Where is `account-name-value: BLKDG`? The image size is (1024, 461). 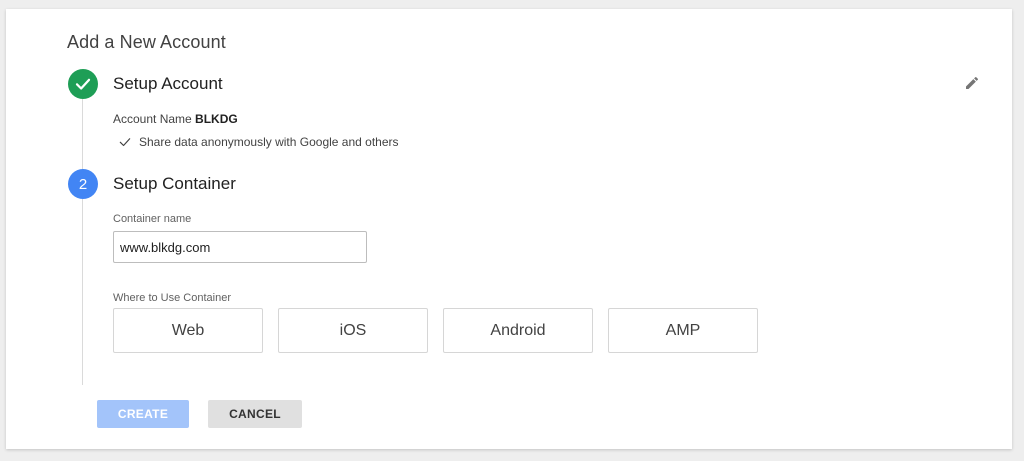 account-name-value: BLKDG is located at coordinates (216, 119).